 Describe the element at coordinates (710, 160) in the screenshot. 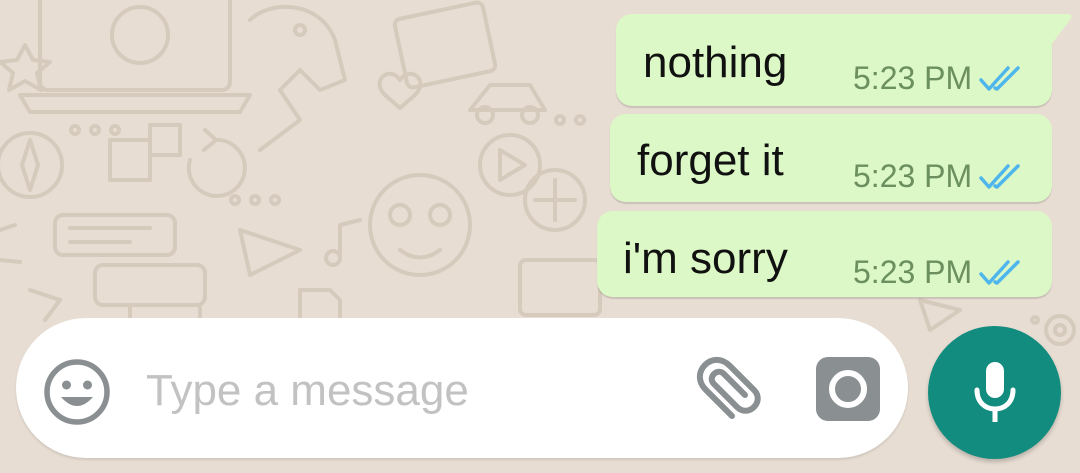

I see `message-text: forget it` at that location.